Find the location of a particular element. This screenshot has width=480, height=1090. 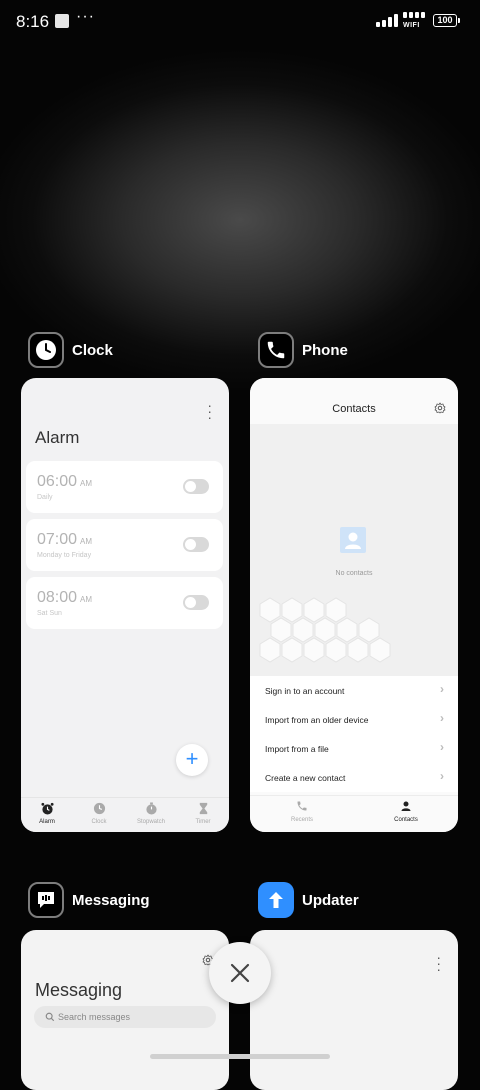

person-icon is located at coordinates (406, 806).